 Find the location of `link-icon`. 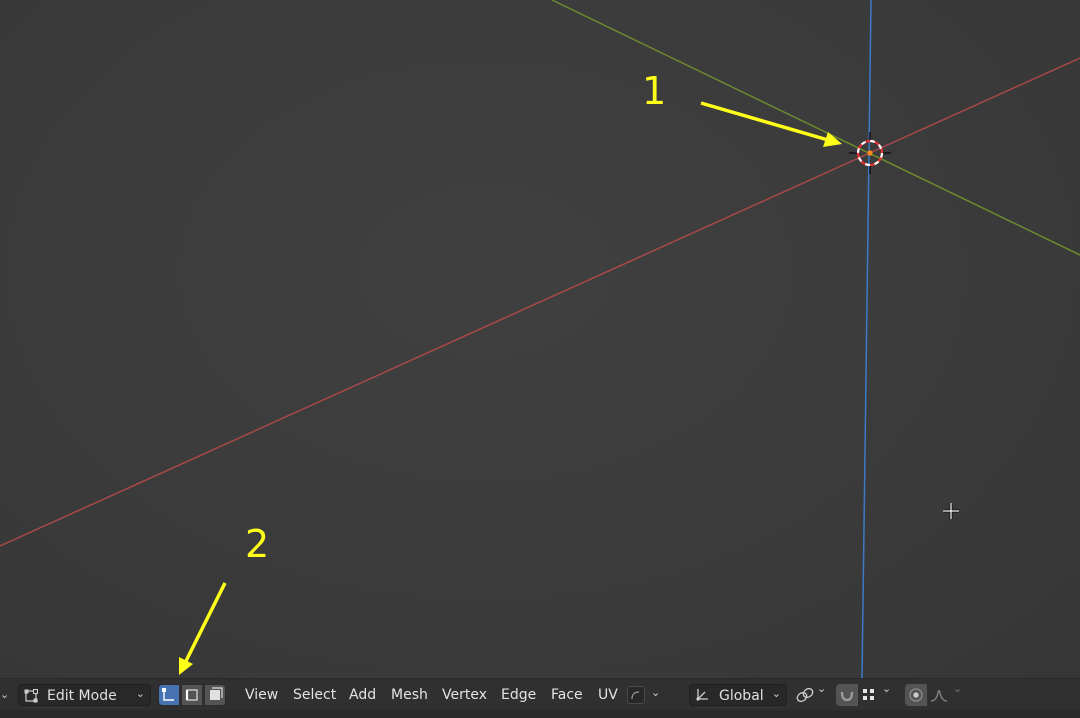

link-icon is located at coordinates (805, 695).